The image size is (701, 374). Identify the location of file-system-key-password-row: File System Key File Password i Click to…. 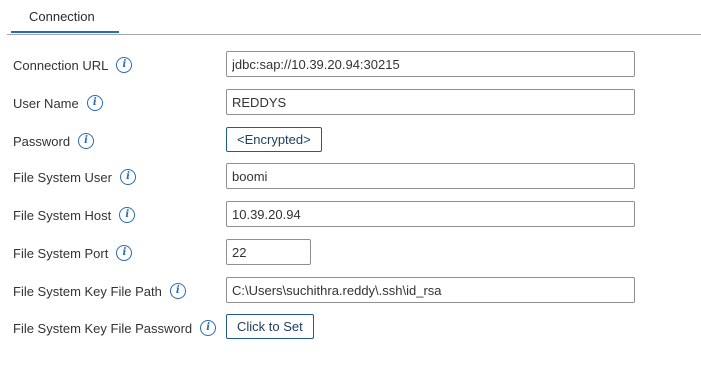
(350, 328).